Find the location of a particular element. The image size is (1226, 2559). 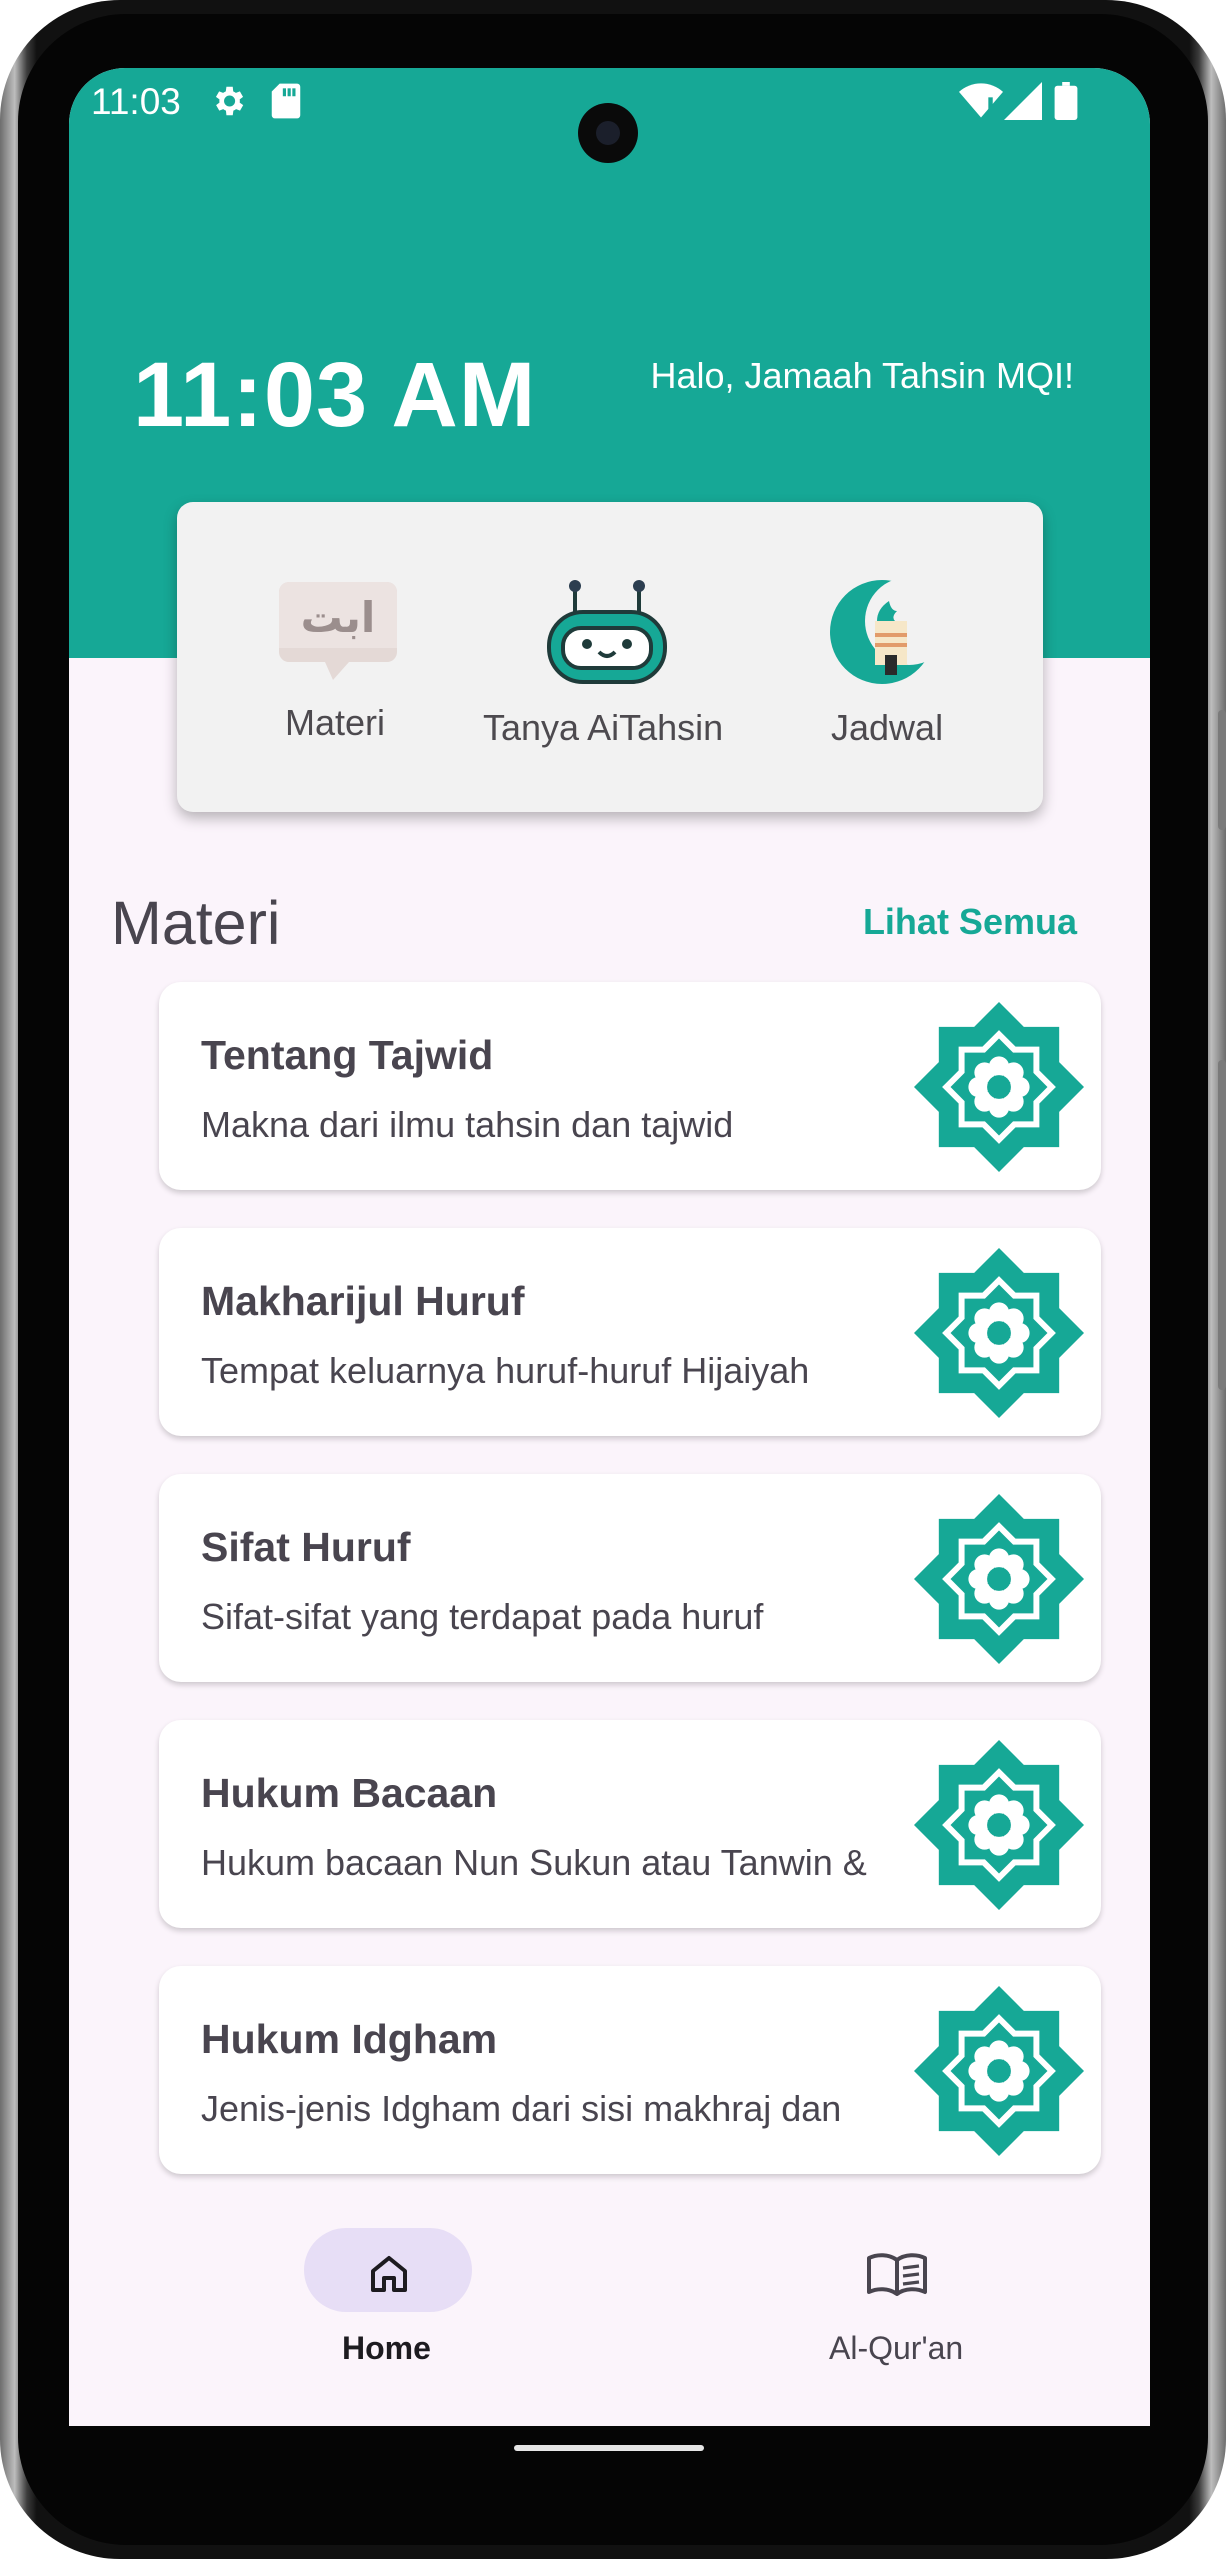

gesture-home-bar is located at coordinates (609, 2448).